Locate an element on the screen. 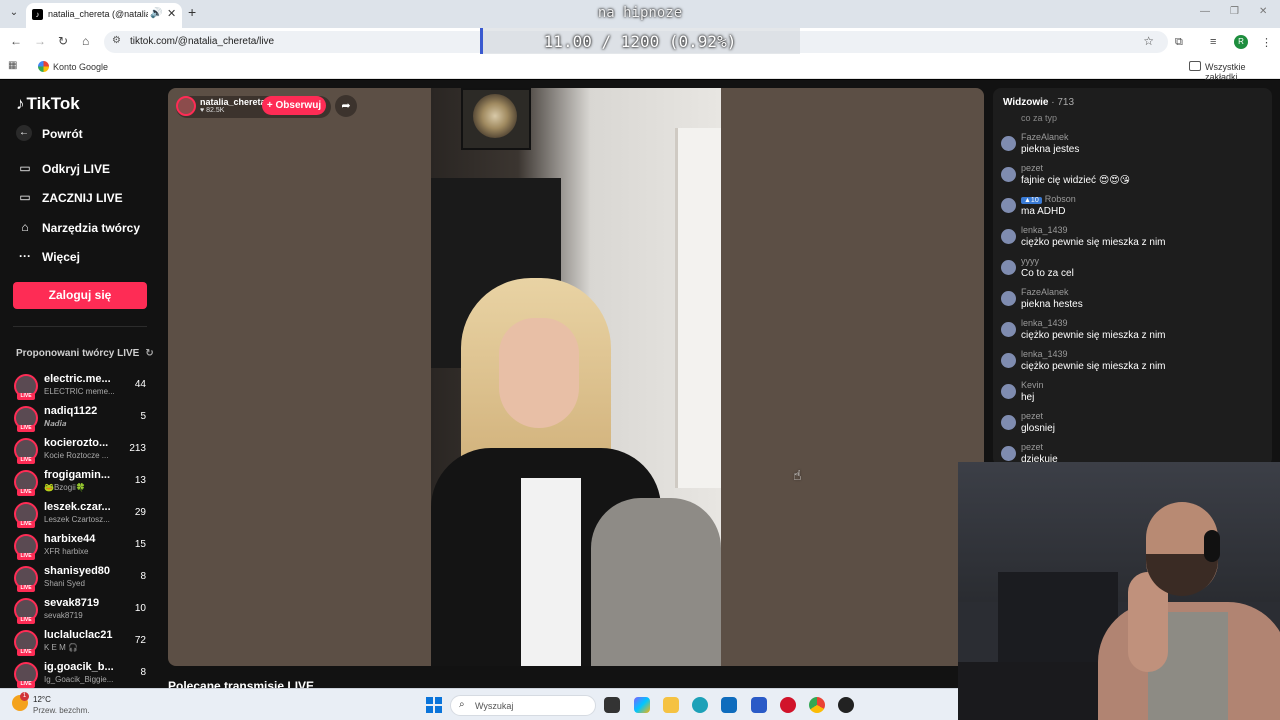  menu-icon: ⋮ is located at coordinates (1266, 42).